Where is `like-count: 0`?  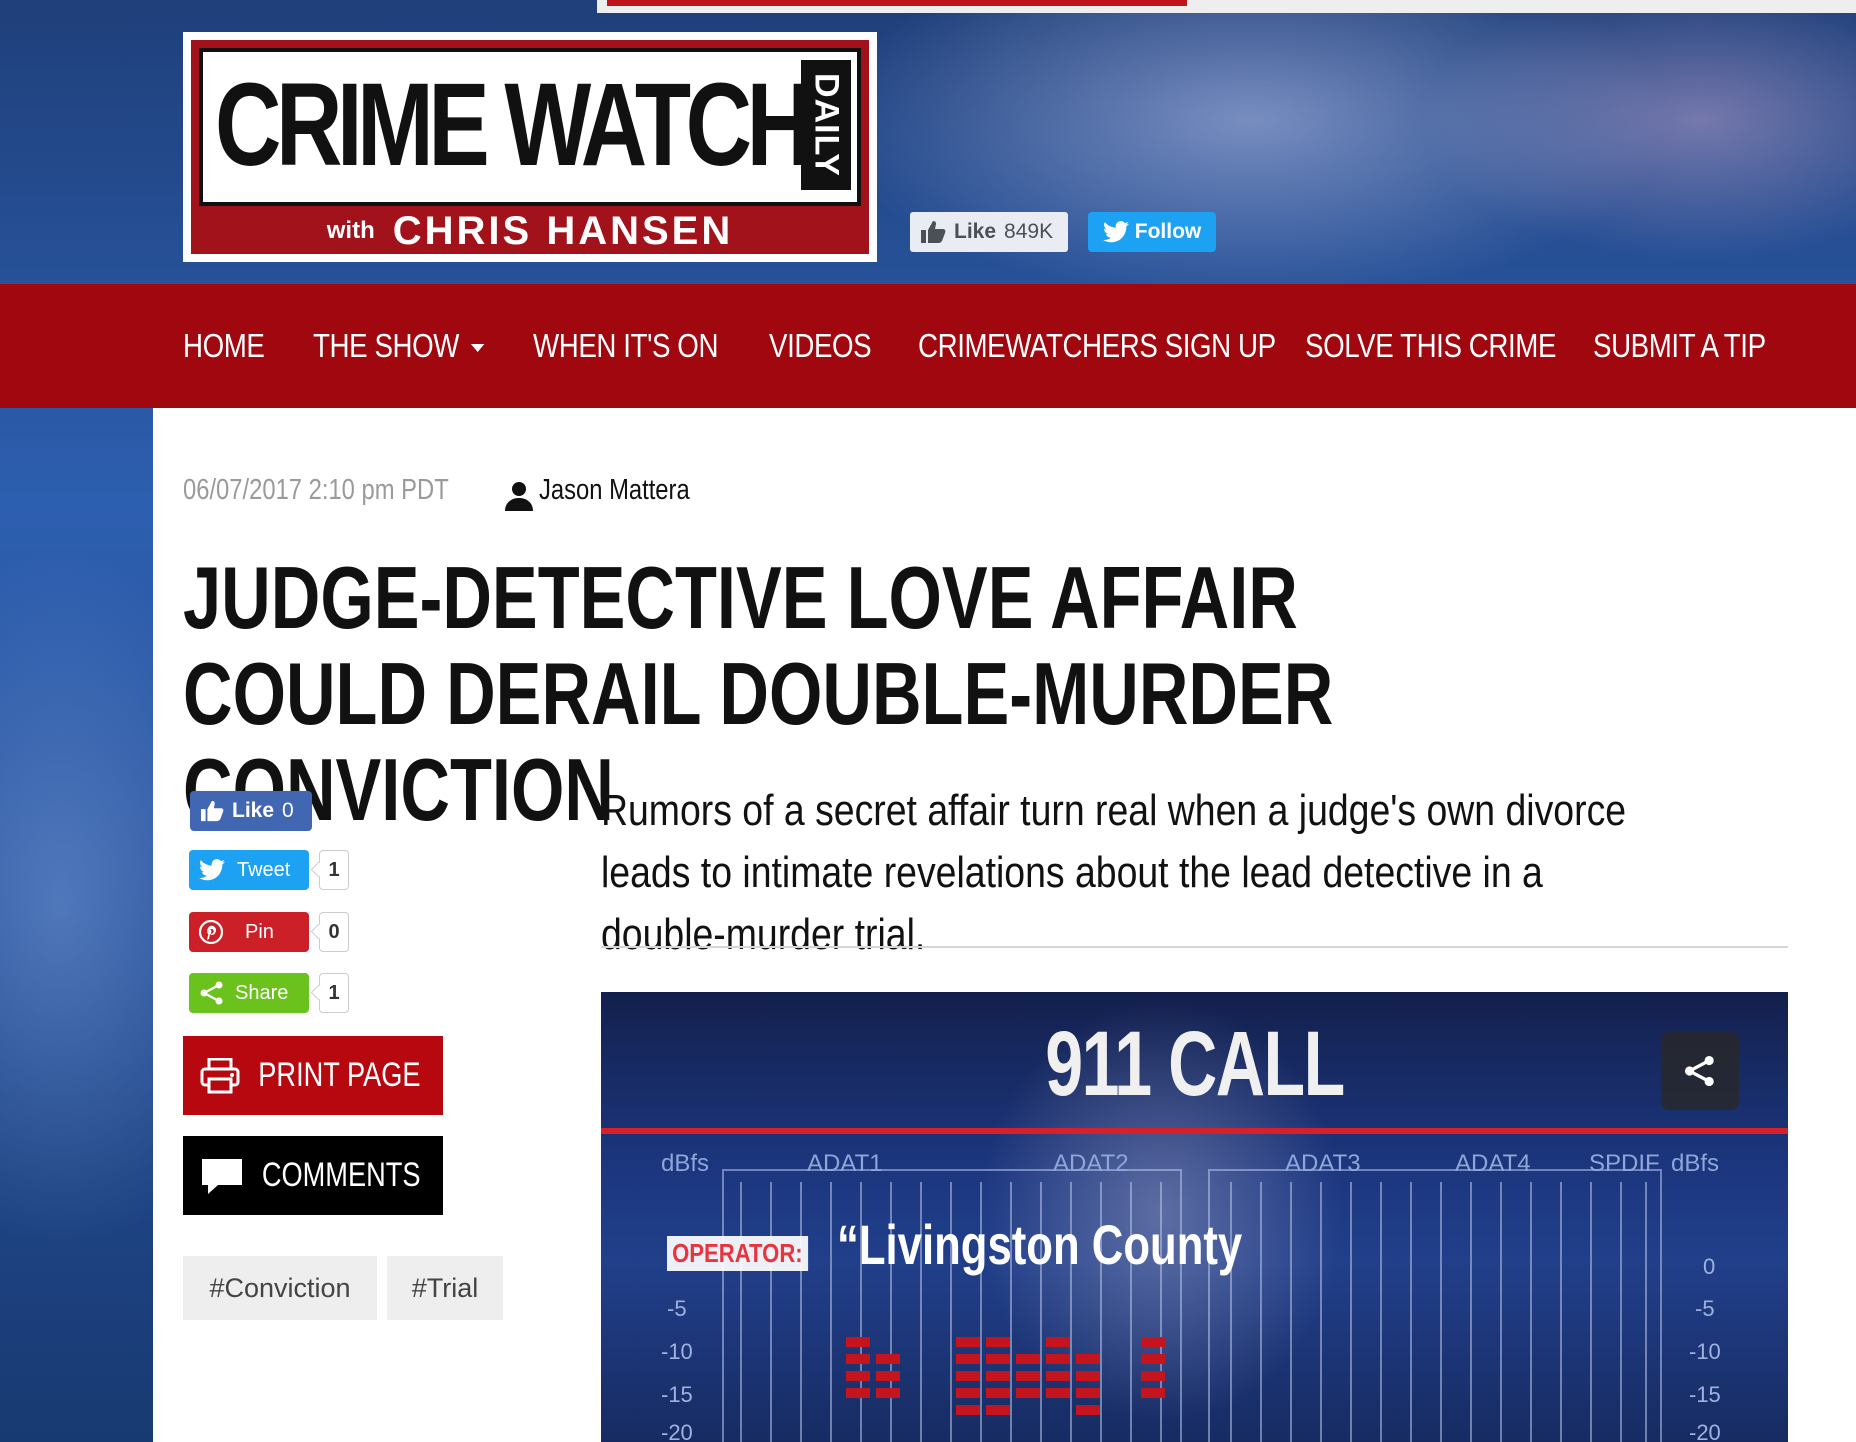 like-count: 0 is located at coordinates (288, 810).